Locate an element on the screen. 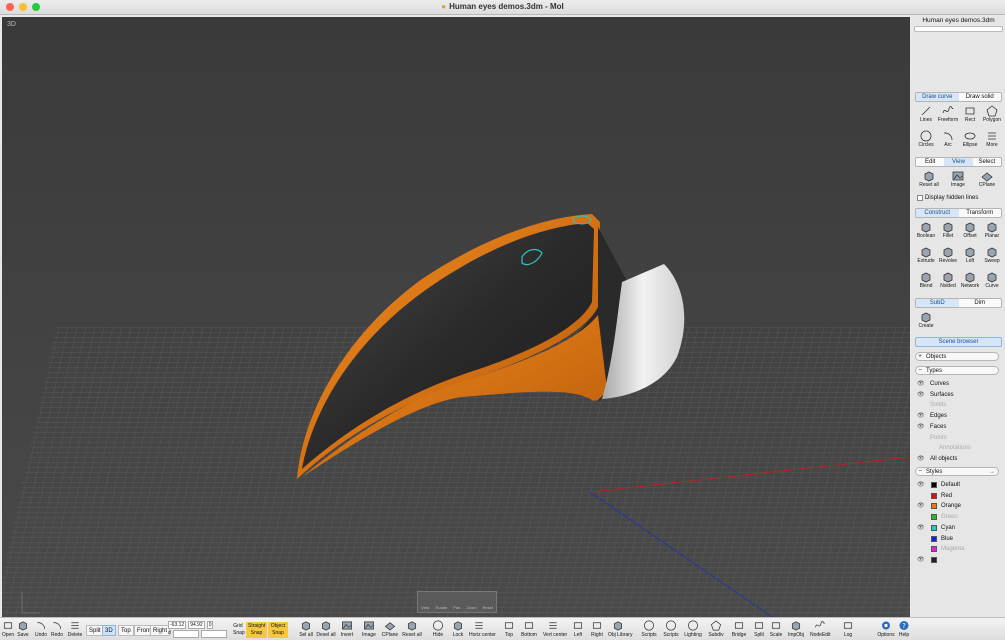  straight-snap-toggle: Straight Snap is located at coordinates (256, 630).